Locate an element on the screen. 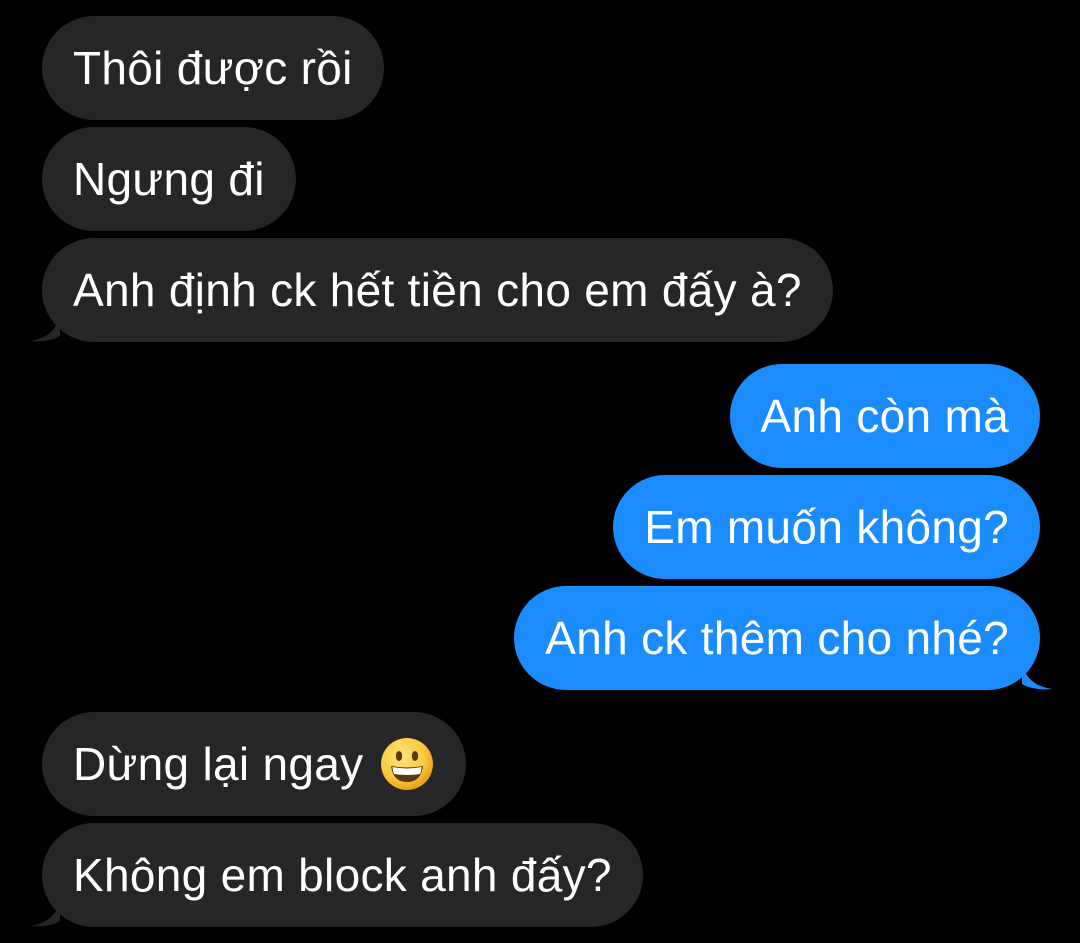  message-text: Anh định ck hết tiền cho em đấy à? is located at coordinates (437, 290).